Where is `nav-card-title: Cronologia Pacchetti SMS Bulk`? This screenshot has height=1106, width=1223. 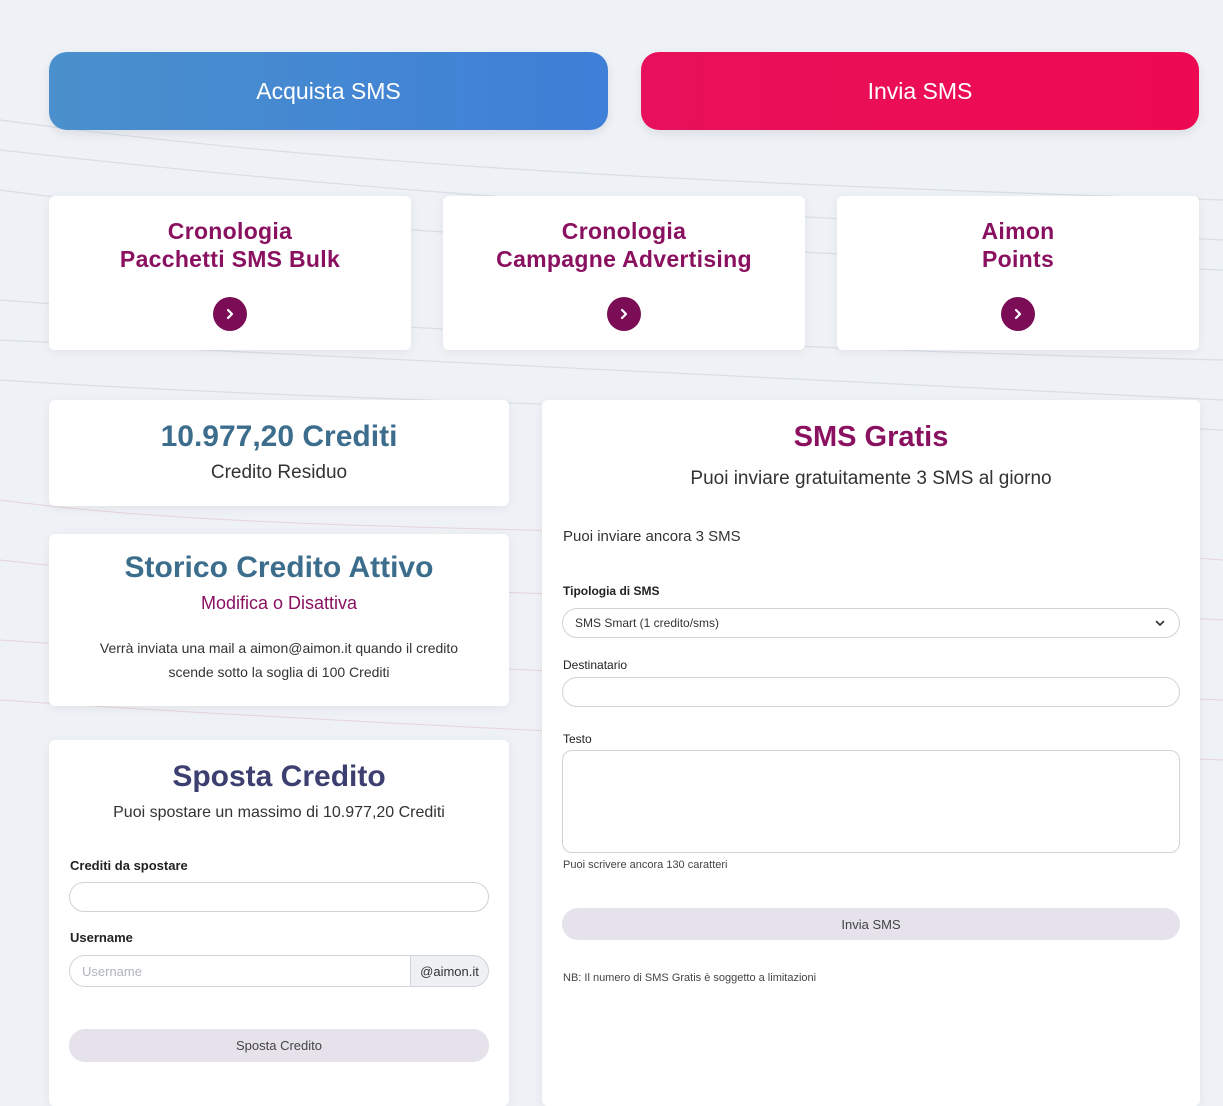
nav-card-title: Cronologia Pacchetti SMS Bulk is located at coordinates (230, 245).